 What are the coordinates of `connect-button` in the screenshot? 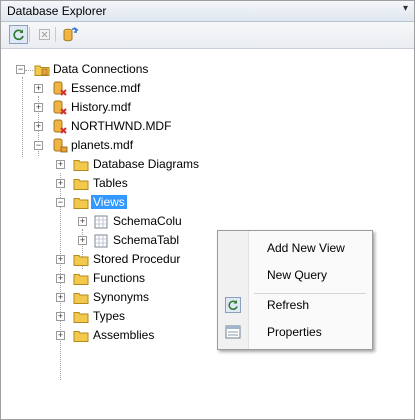 It's located at (70, 34).